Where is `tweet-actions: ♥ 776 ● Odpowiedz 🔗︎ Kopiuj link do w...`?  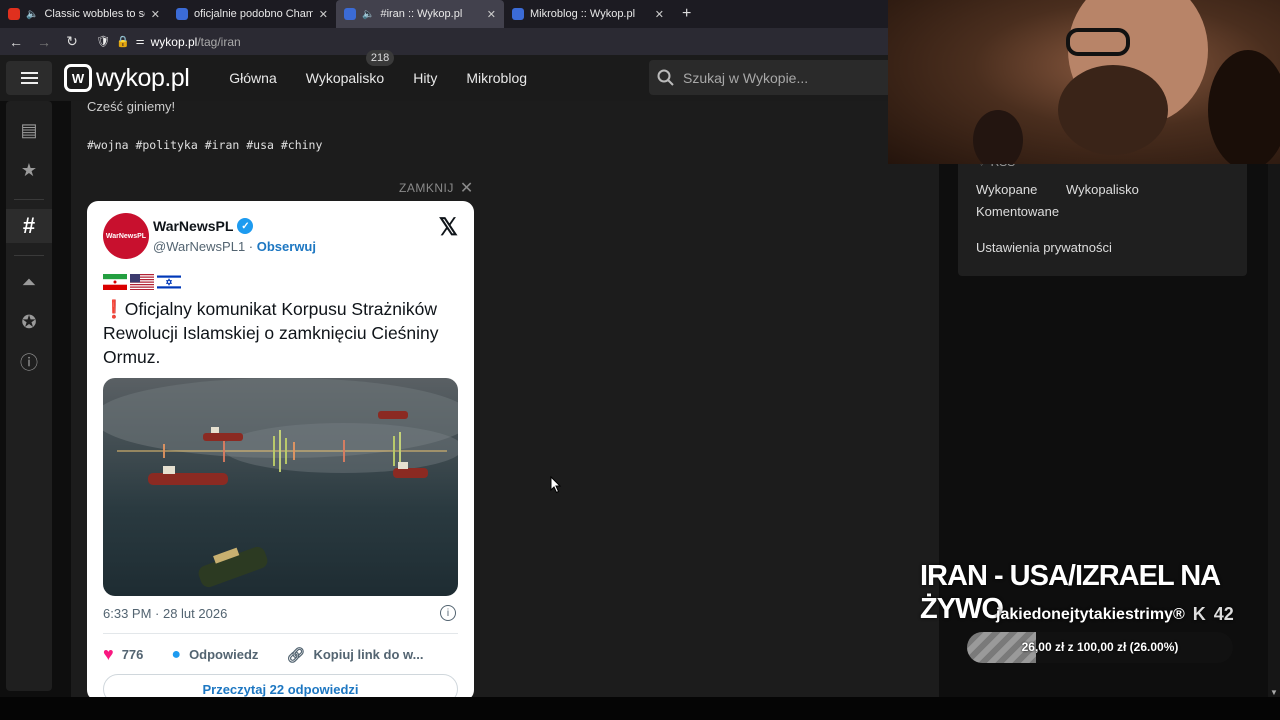
tweet-actions: ♥ 776 ● Odpowiedz 🔗︎ Kopiuj link do w... is located at coordinates (283, 654).